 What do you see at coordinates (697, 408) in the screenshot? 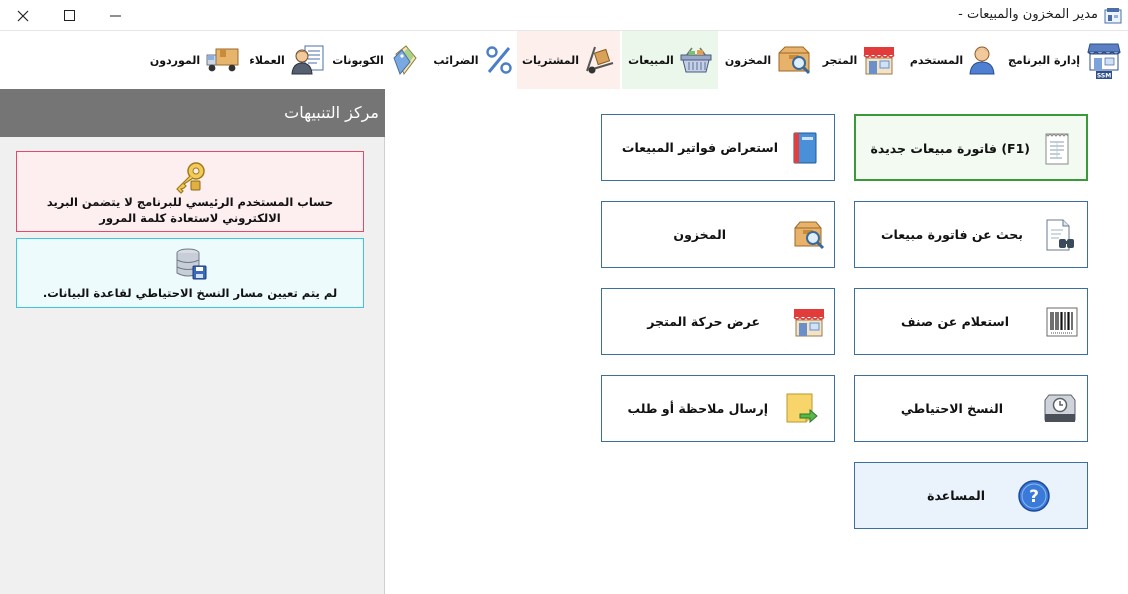
I see `send-note-label: إرسال ملاحظة أو طلب` at bounding box center [697, 408].